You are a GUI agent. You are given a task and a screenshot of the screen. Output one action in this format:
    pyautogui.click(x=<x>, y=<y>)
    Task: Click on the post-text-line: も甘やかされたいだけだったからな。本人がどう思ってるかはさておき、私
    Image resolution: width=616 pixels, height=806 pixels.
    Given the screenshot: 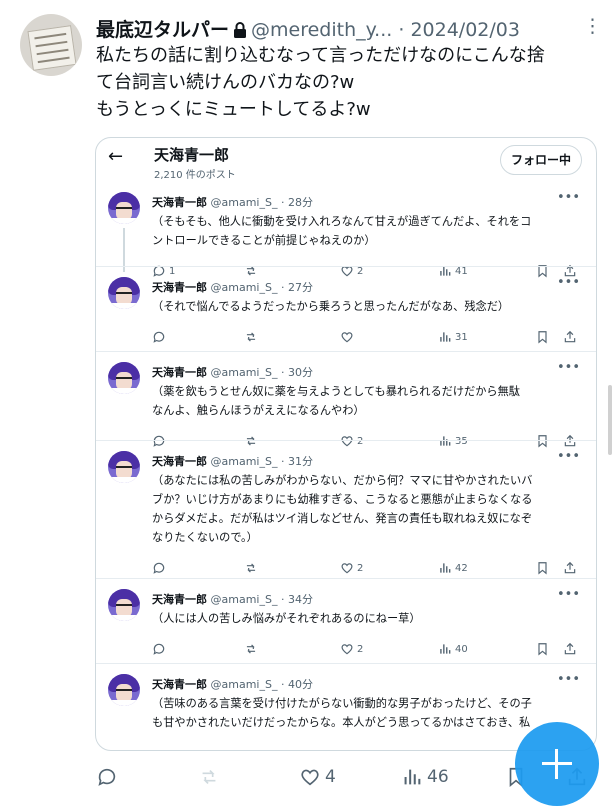 What is the action you would take?
    pyautogui.click(x=341, y=722)
    